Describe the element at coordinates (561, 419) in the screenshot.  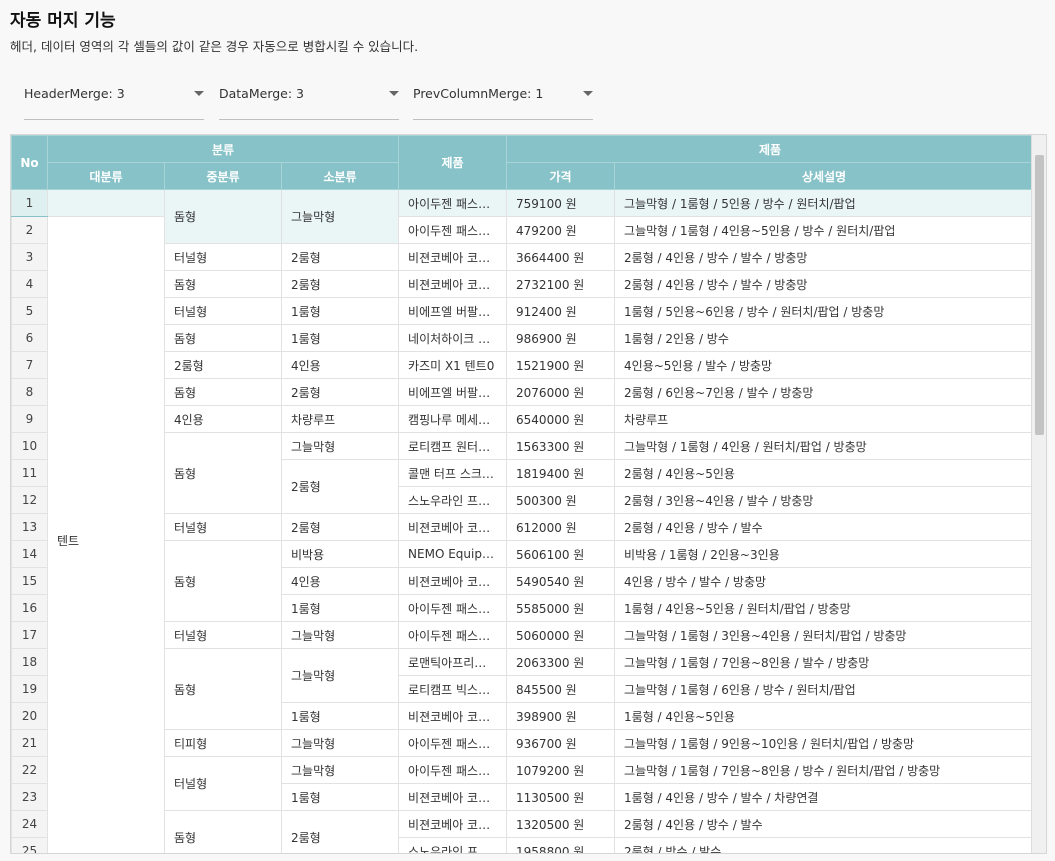
I see `cell-price: 6540000 원` at that location.